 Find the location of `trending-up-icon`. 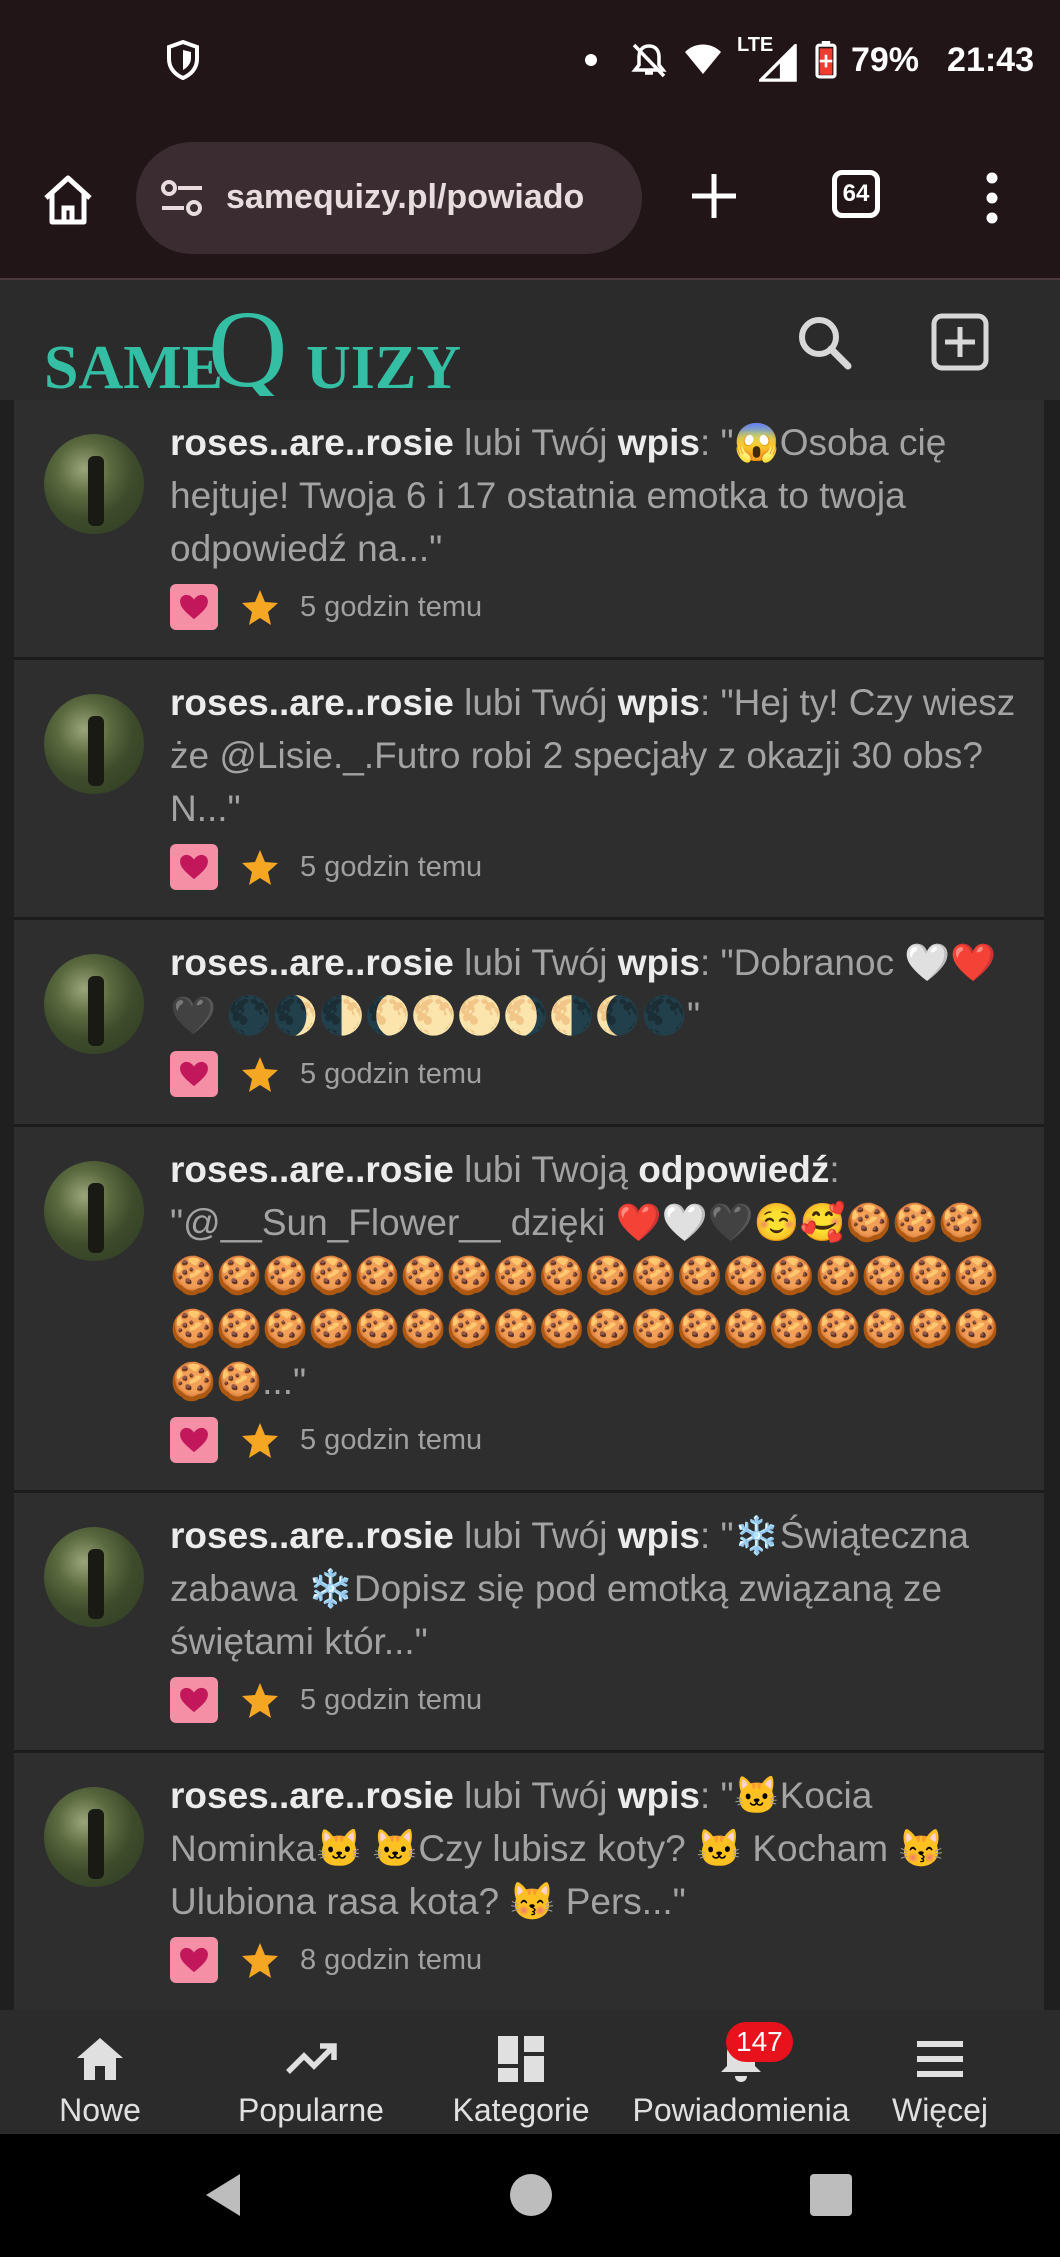

trending-up-icon is located at coordinates (311, 2058).